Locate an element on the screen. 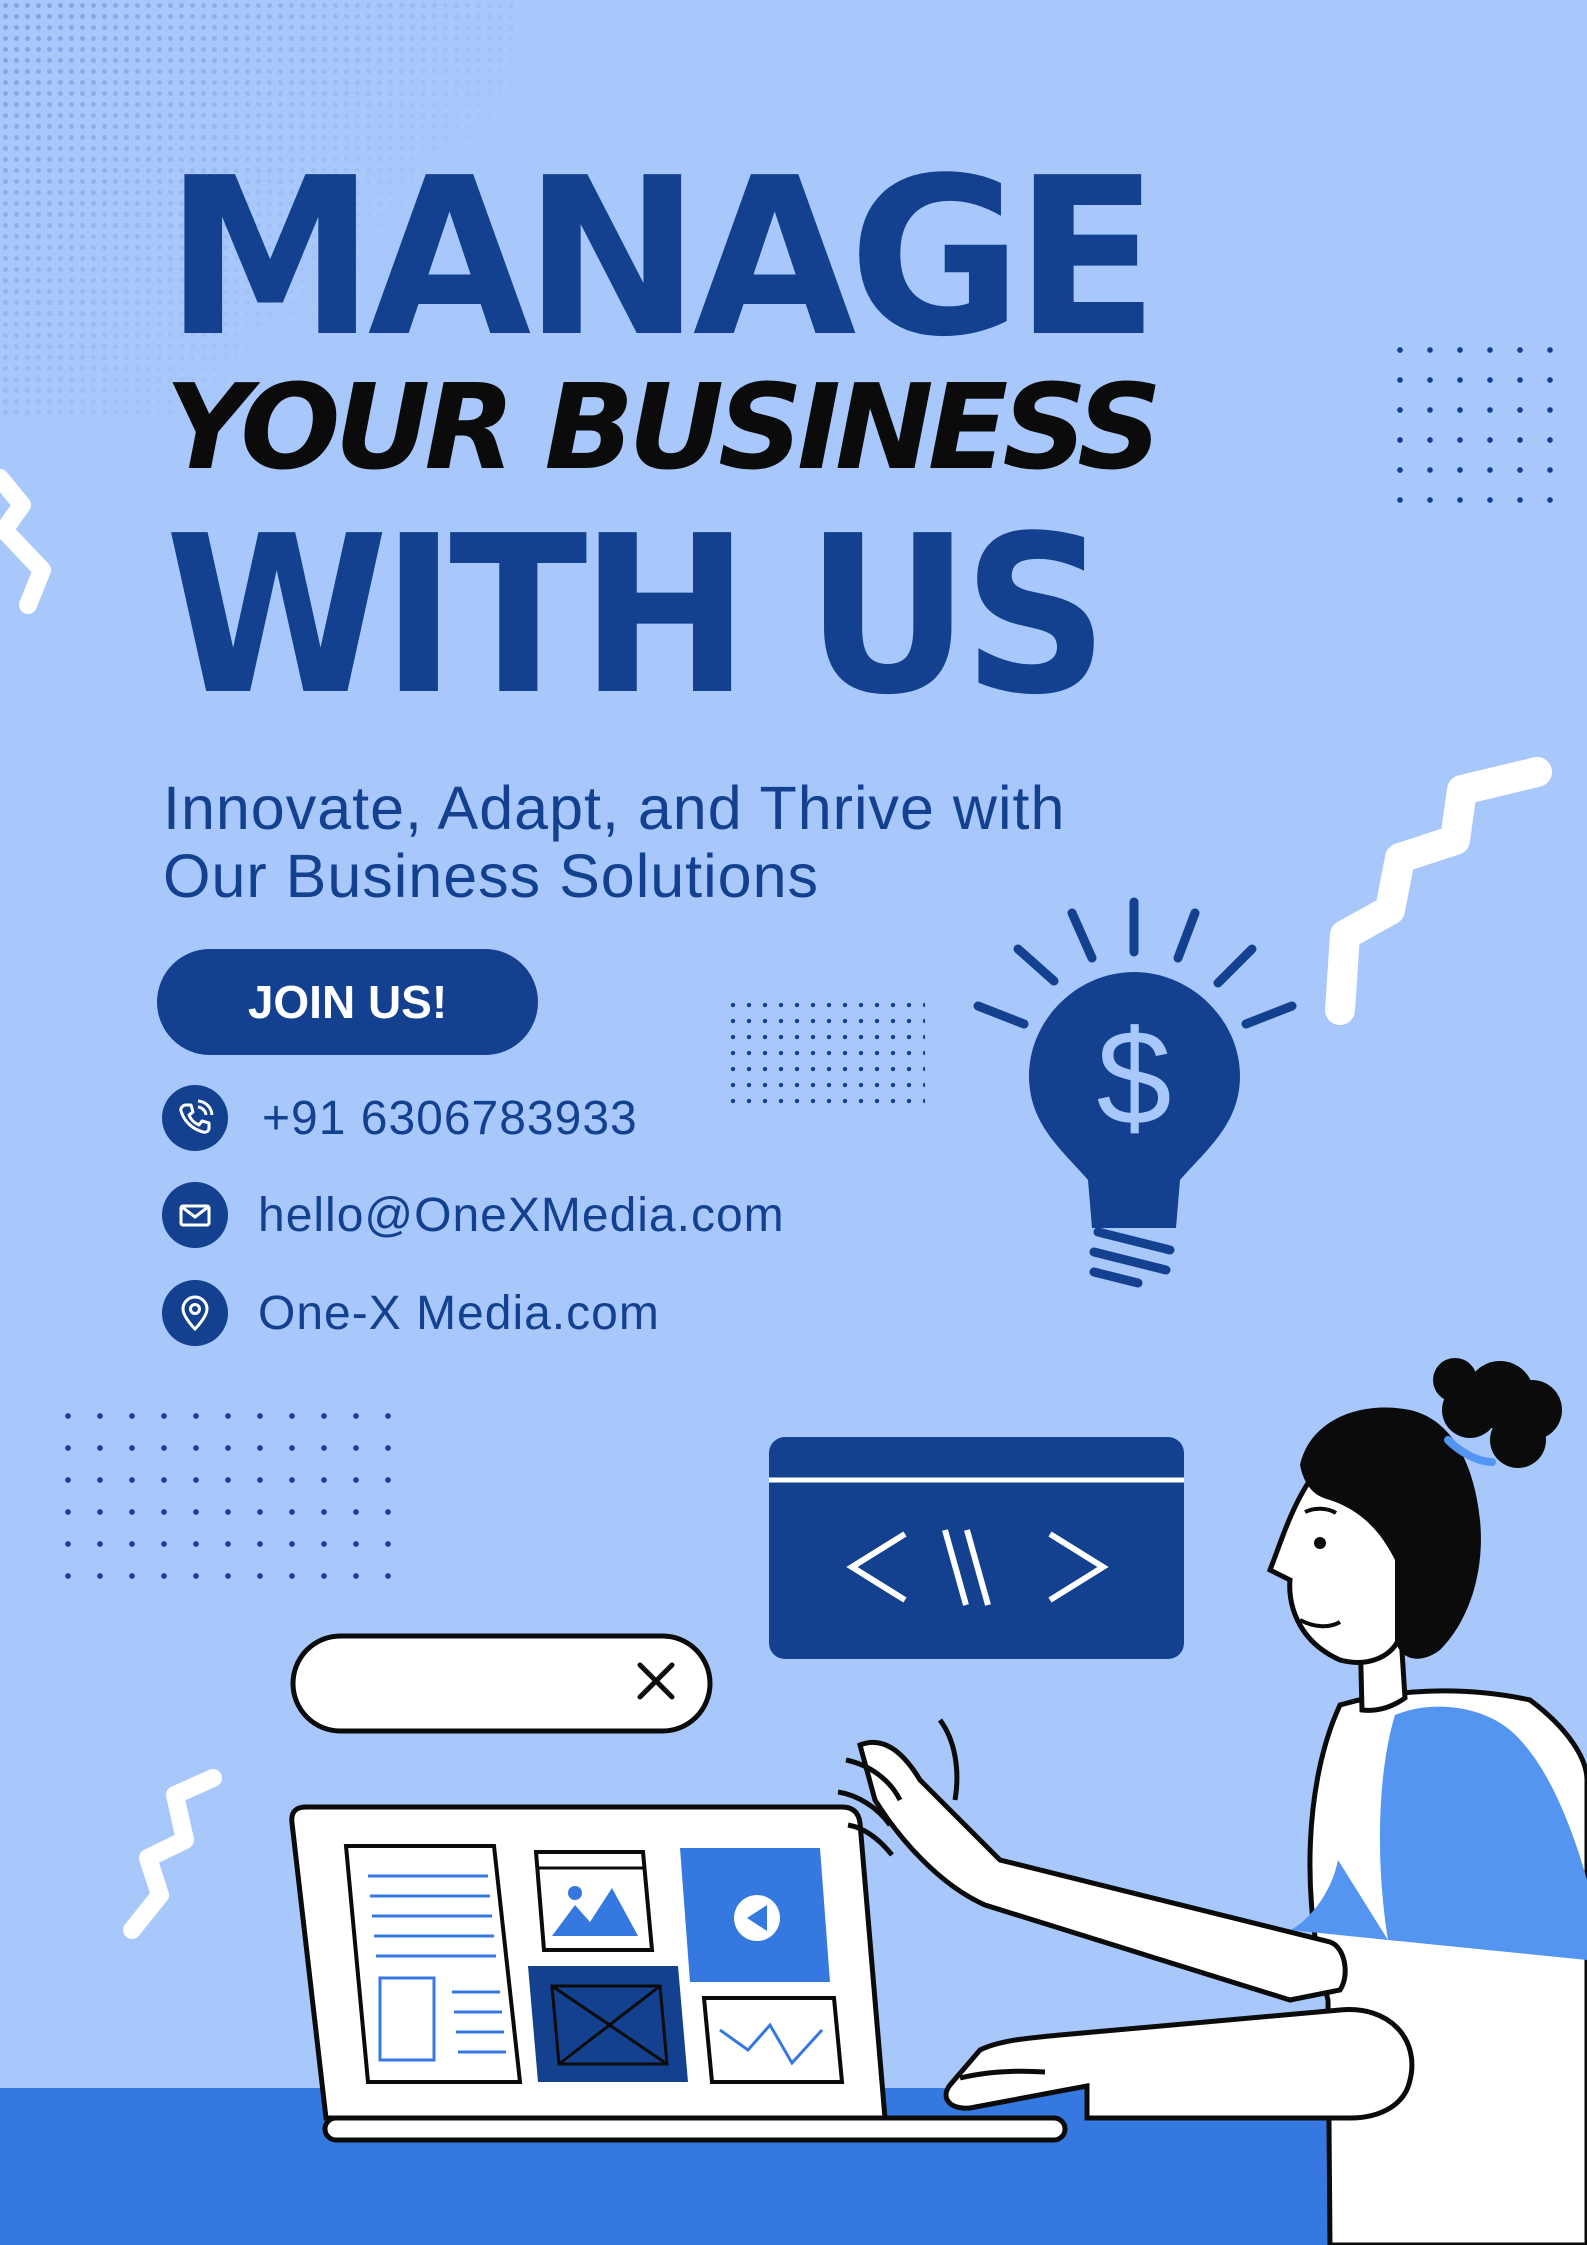 The width and height of the screenshot is (1587, 2245). line-chart-icon is located at coordinates (773, 2040).